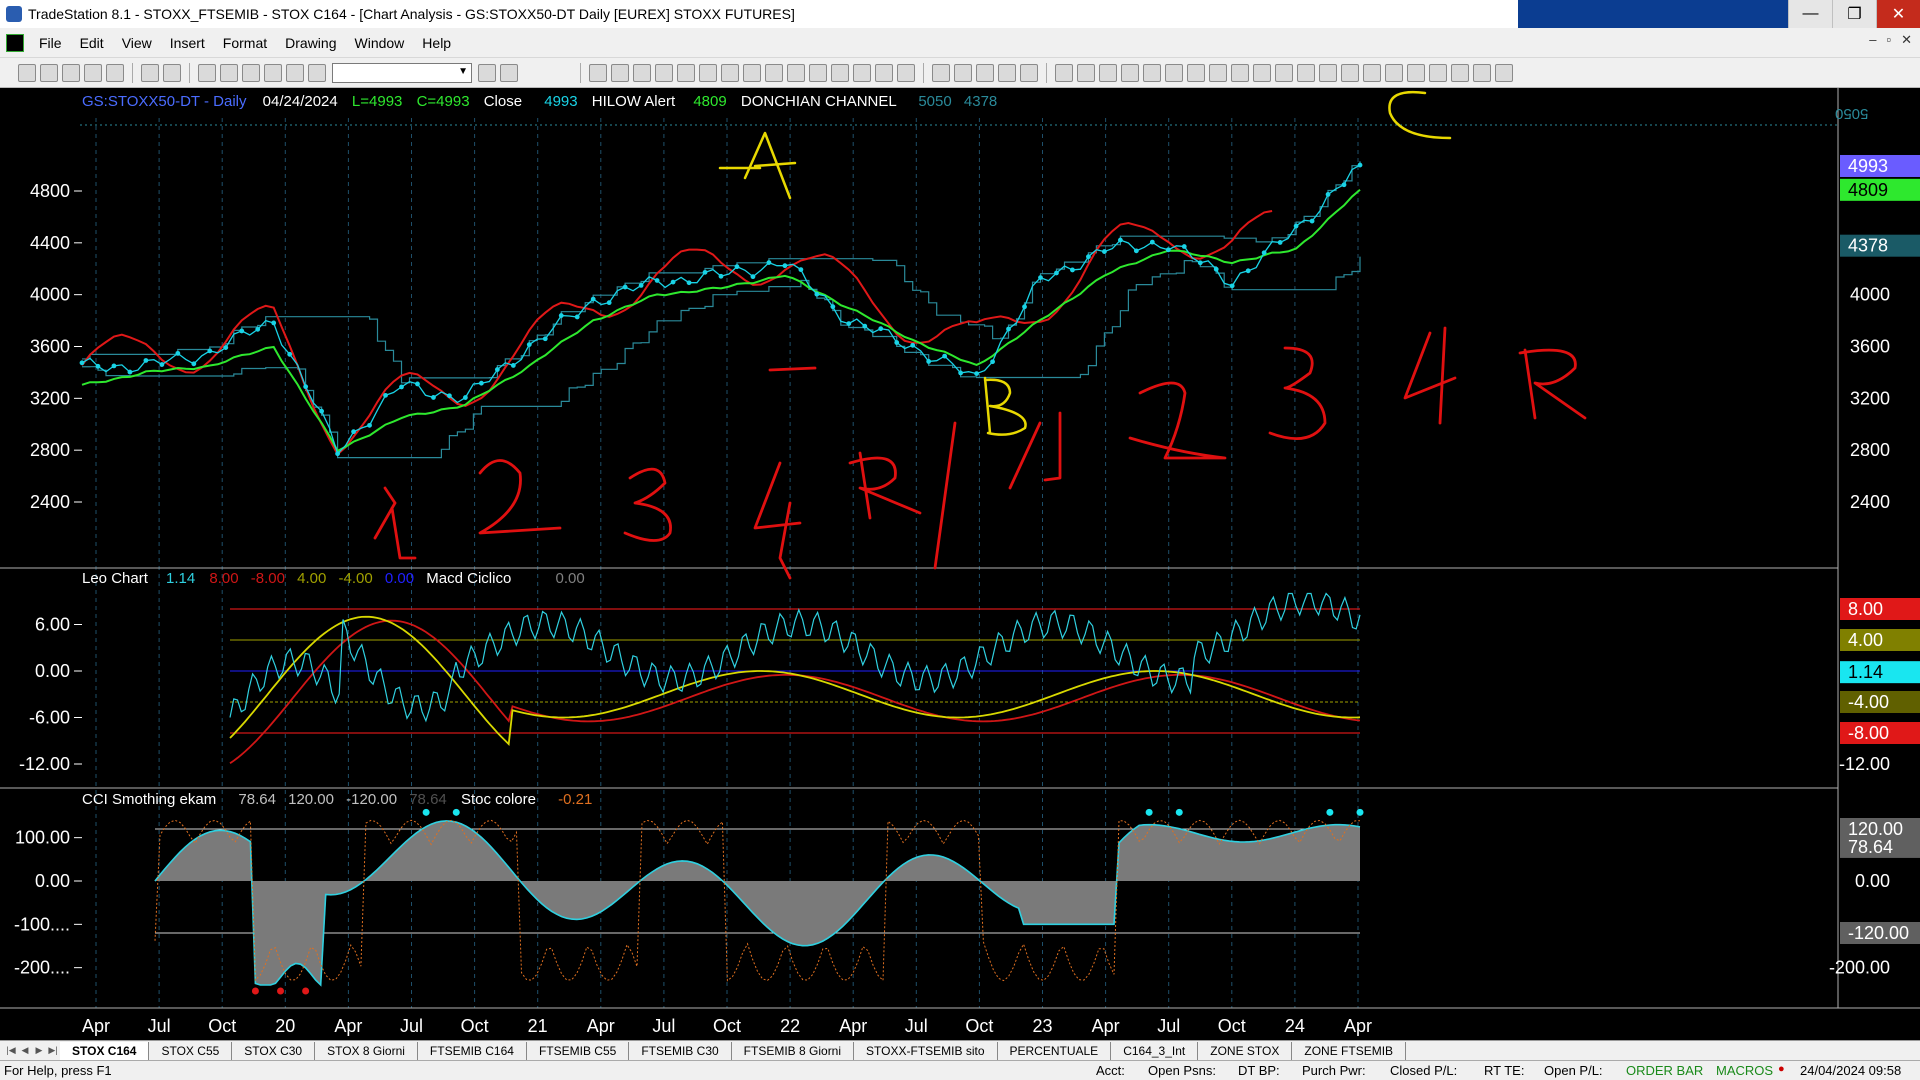  Describe the element at coordinates (39, 1051) in the screenshot. I see `tab-next-button: ▶` at that location.